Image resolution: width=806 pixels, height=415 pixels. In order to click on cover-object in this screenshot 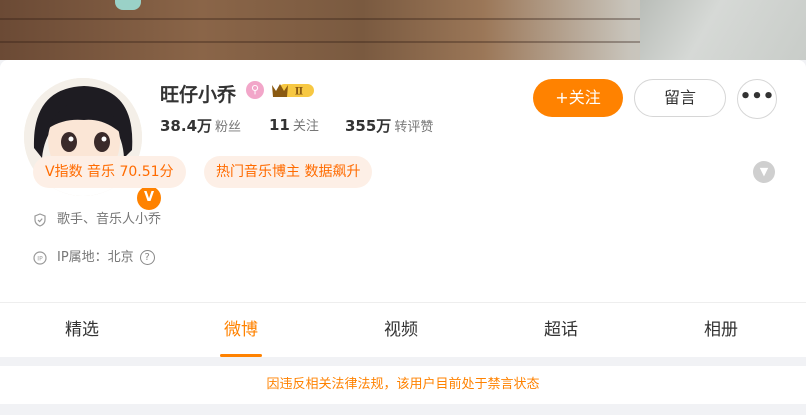, I will do `click(128, 5)`.